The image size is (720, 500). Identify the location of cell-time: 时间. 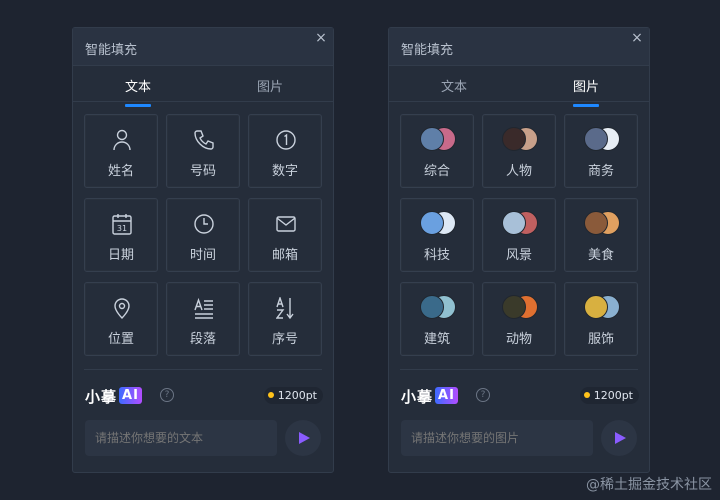
(203, 235).